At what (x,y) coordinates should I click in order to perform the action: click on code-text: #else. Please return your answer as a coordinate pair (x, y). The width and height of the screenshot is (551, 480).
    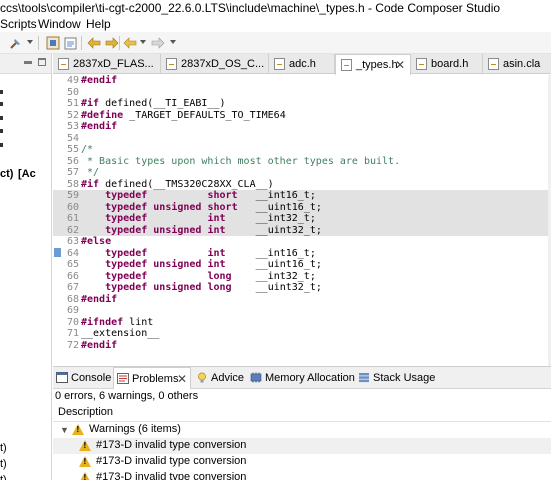
    Looking at the image, I should click on (96, 242).